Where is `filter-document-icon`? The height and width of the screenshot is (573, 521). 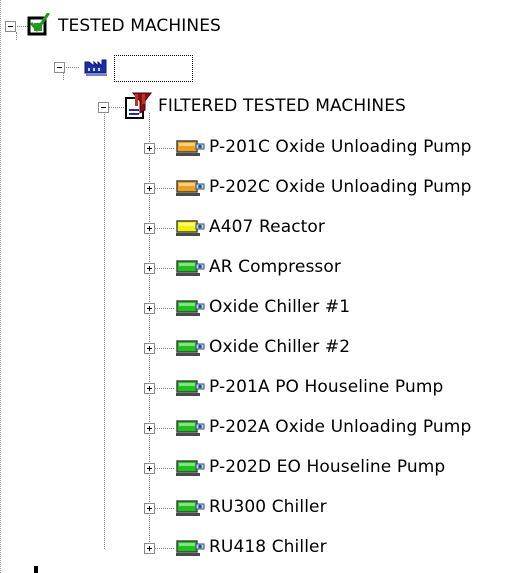 filter-document-icon is located at coordinates (138, 106).